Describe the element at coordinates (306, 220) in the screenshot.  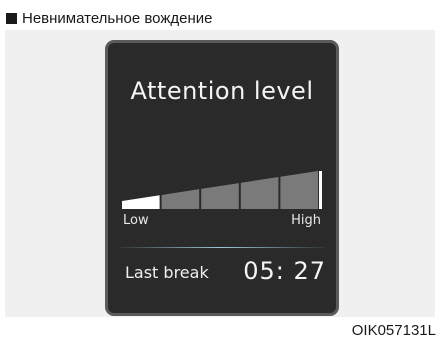
I see `level-high-label: High` at that location.